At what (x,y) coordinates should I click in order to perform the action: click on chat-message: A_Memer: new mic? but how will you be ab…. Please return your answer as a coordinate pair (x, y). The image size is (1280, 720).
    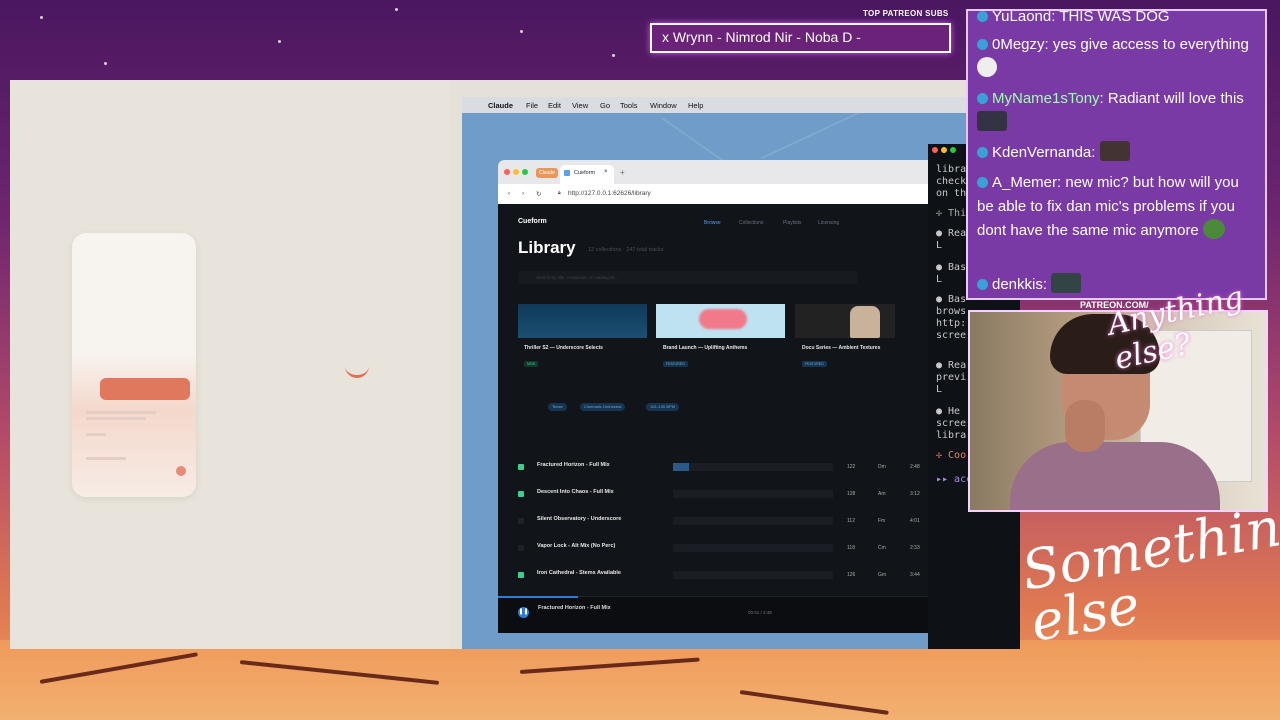
    Looking at the image, I should click on (1108, 206).